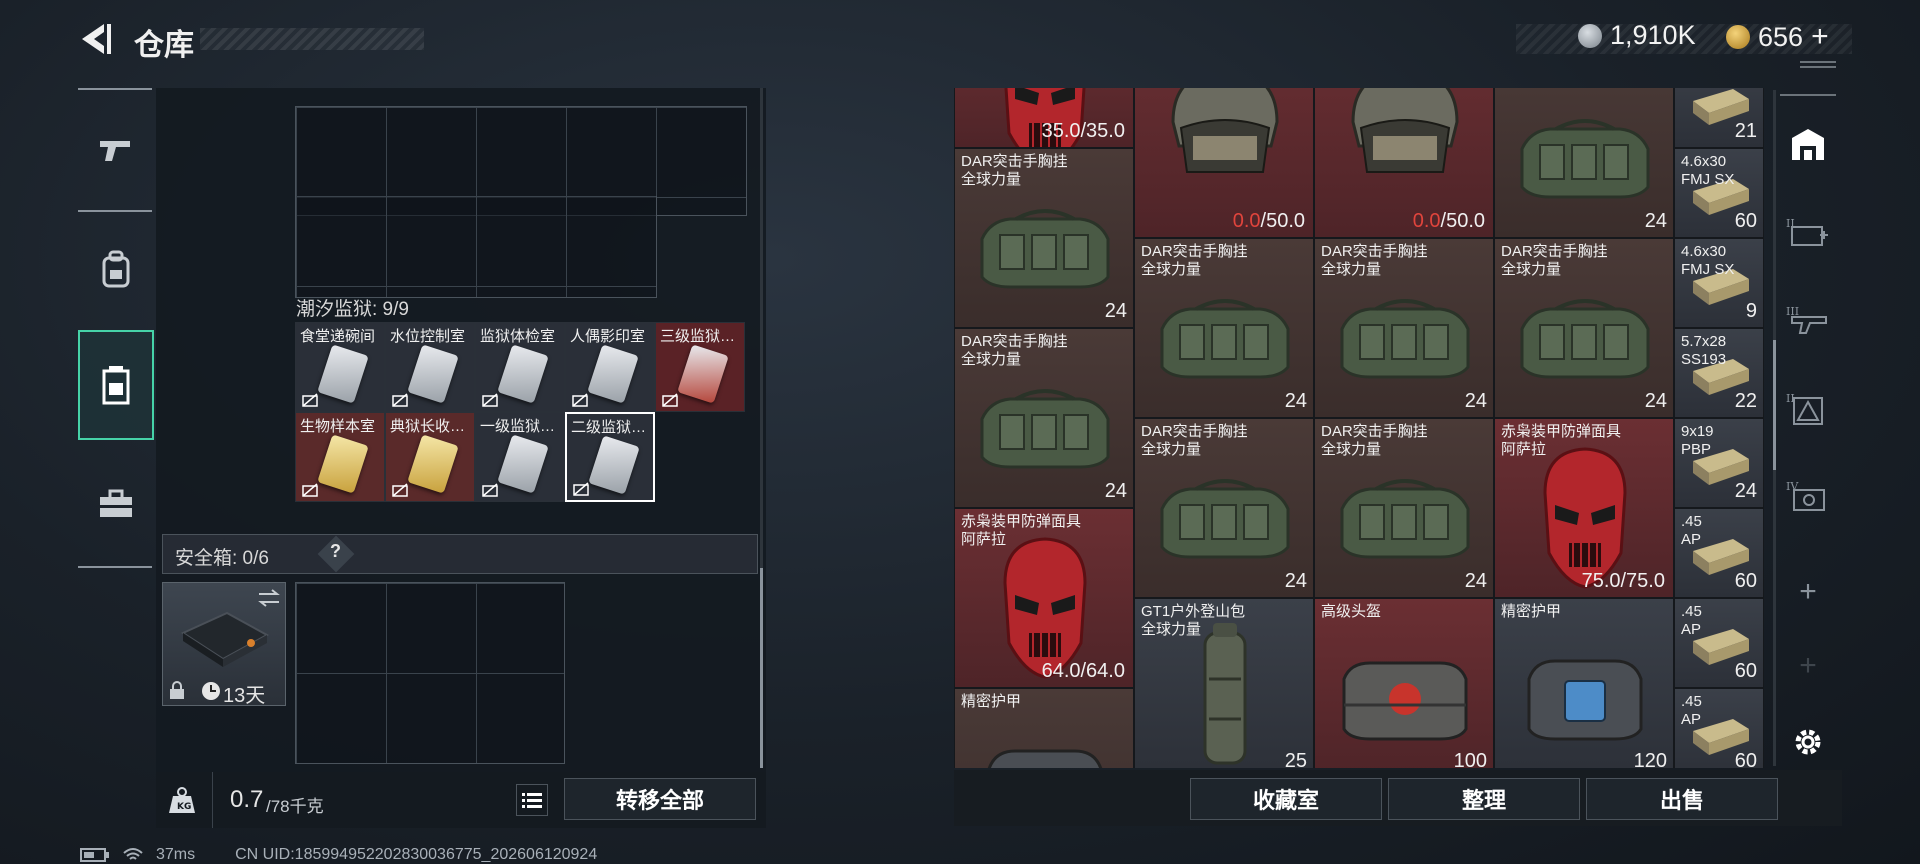 The image size is (1920, 864). I want to click on mask-item: 赤枭装甲防弹面具 阿萨拉 64.0/64.0, so click(1044, 598).